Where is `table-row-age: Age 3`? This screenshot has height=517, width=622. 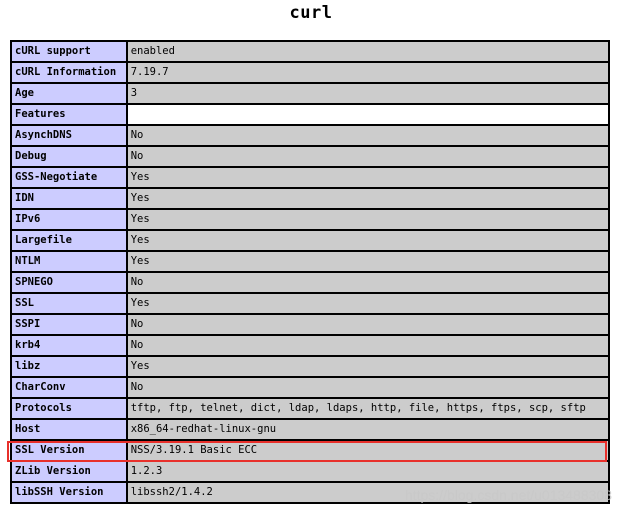 table-row-age: Age 3 is located at coordinates (310, 93).